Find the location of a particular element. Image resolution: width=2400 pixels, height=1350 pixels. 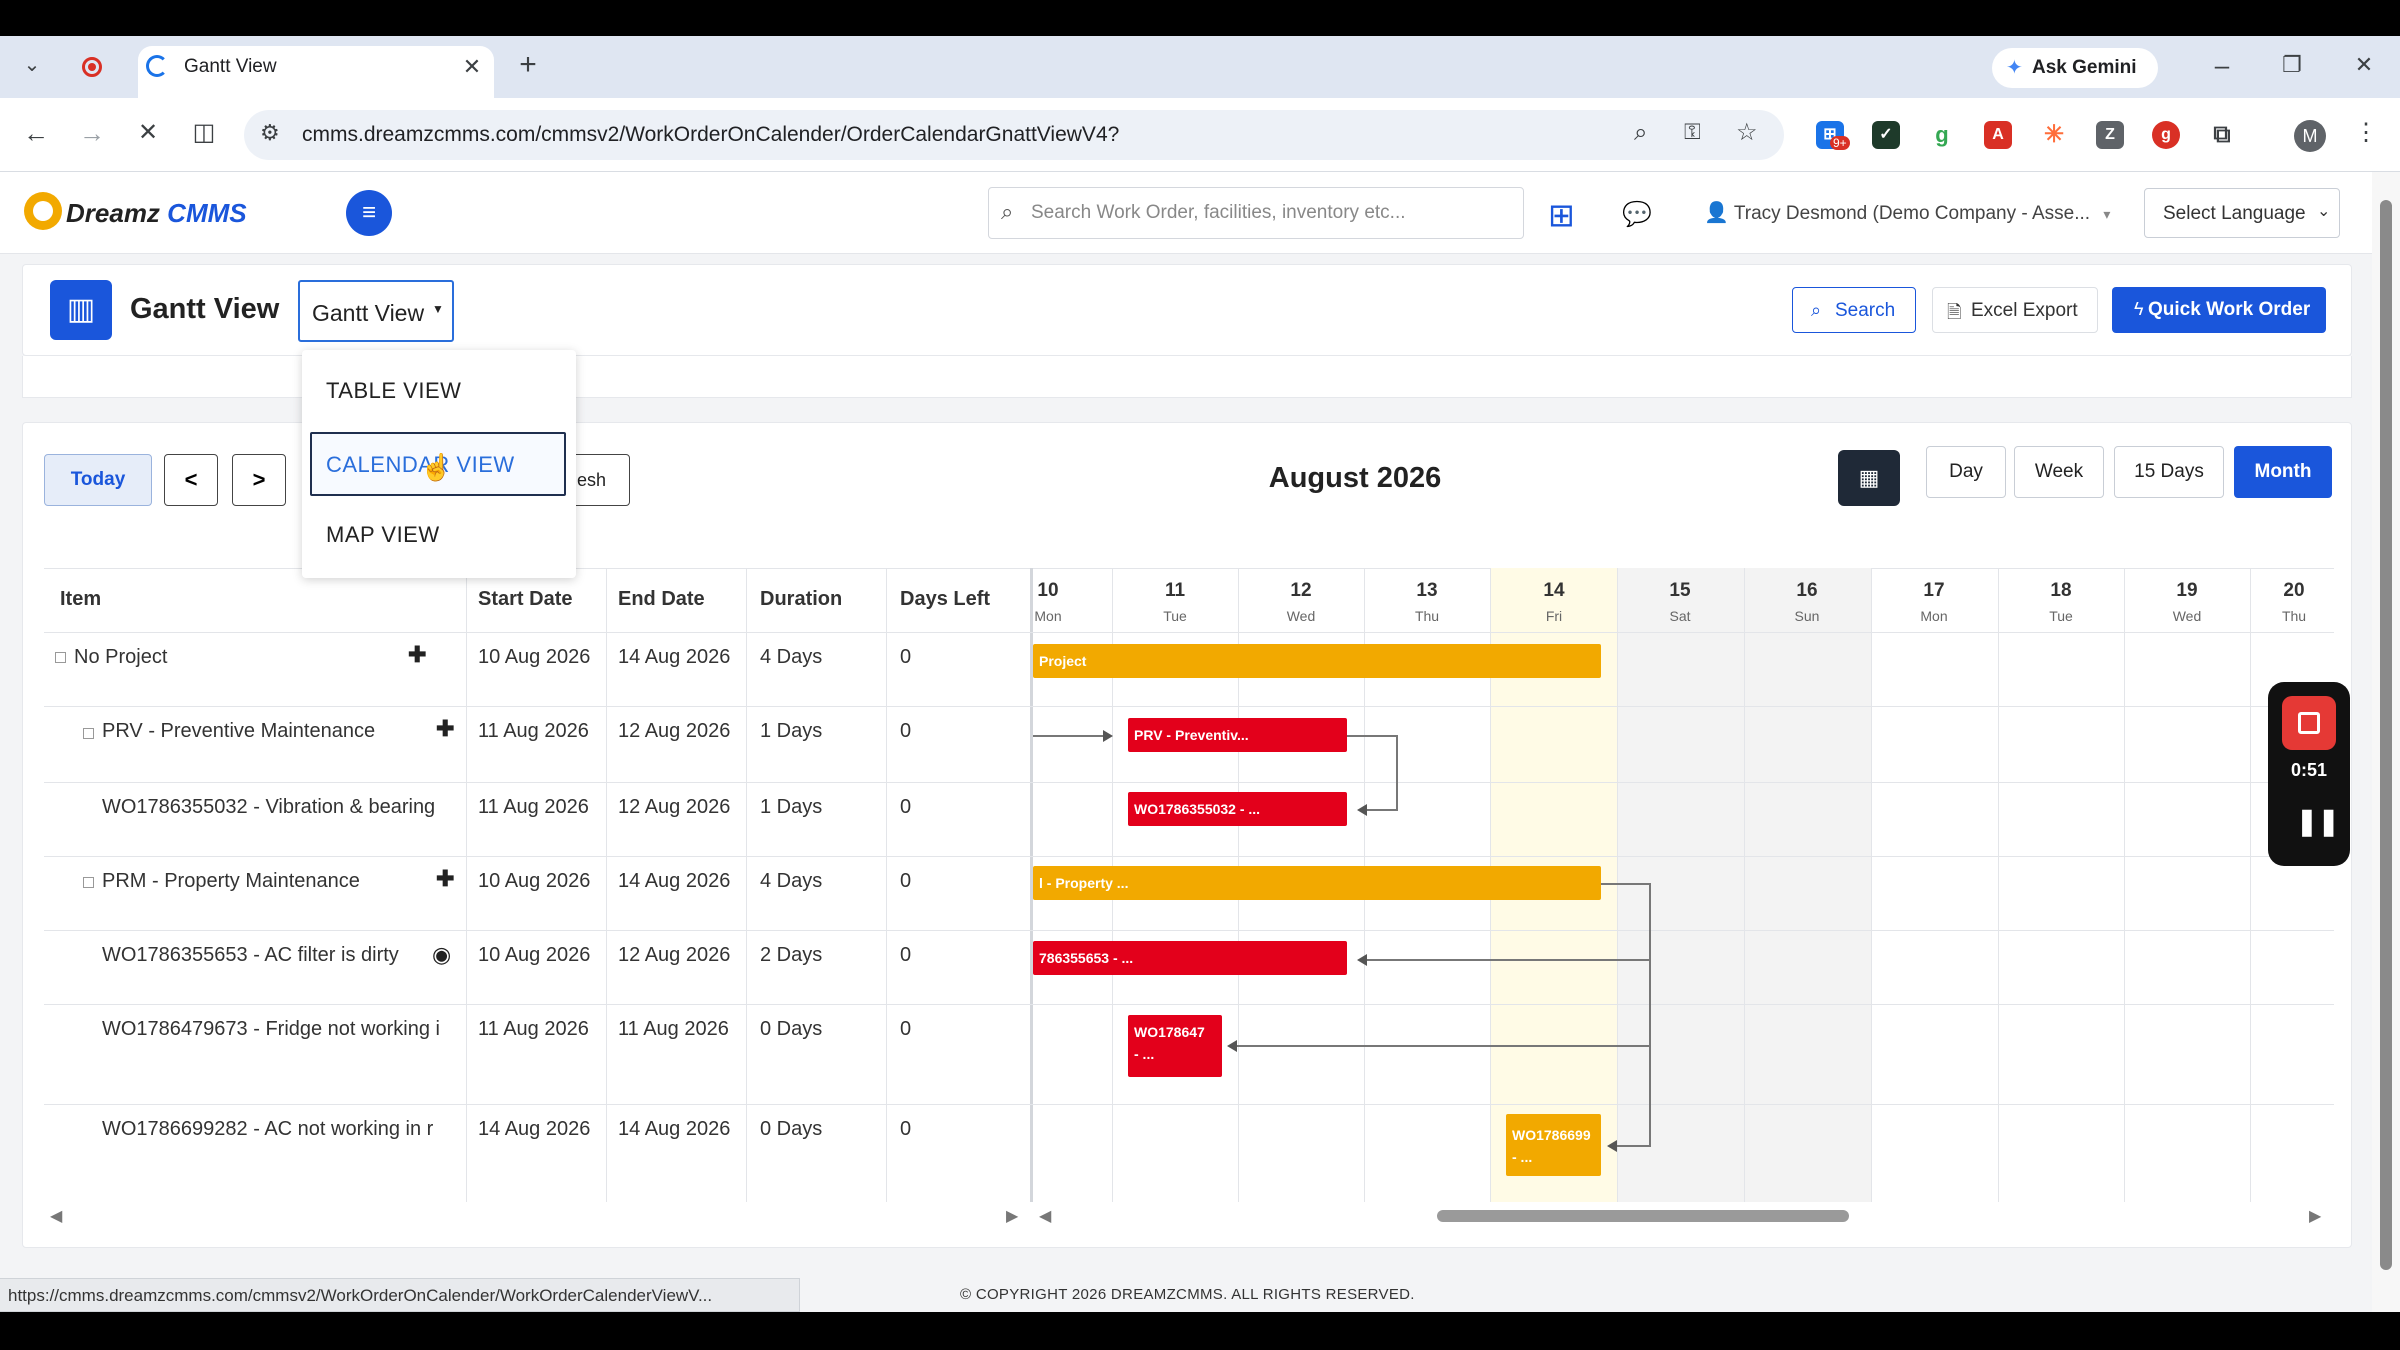

split-view-icon: ◫ is located at coordinates (204, 133).